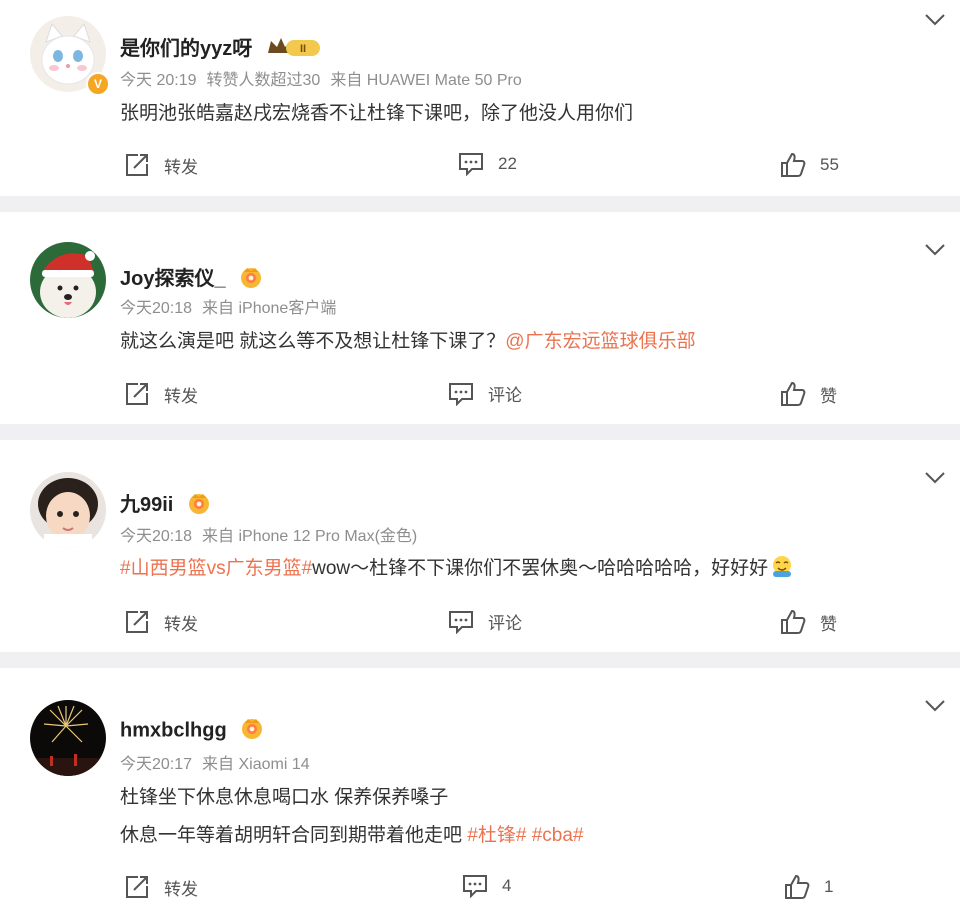 The image size is (960, 920). I want to click on like-button: 55, so click(809, 165).